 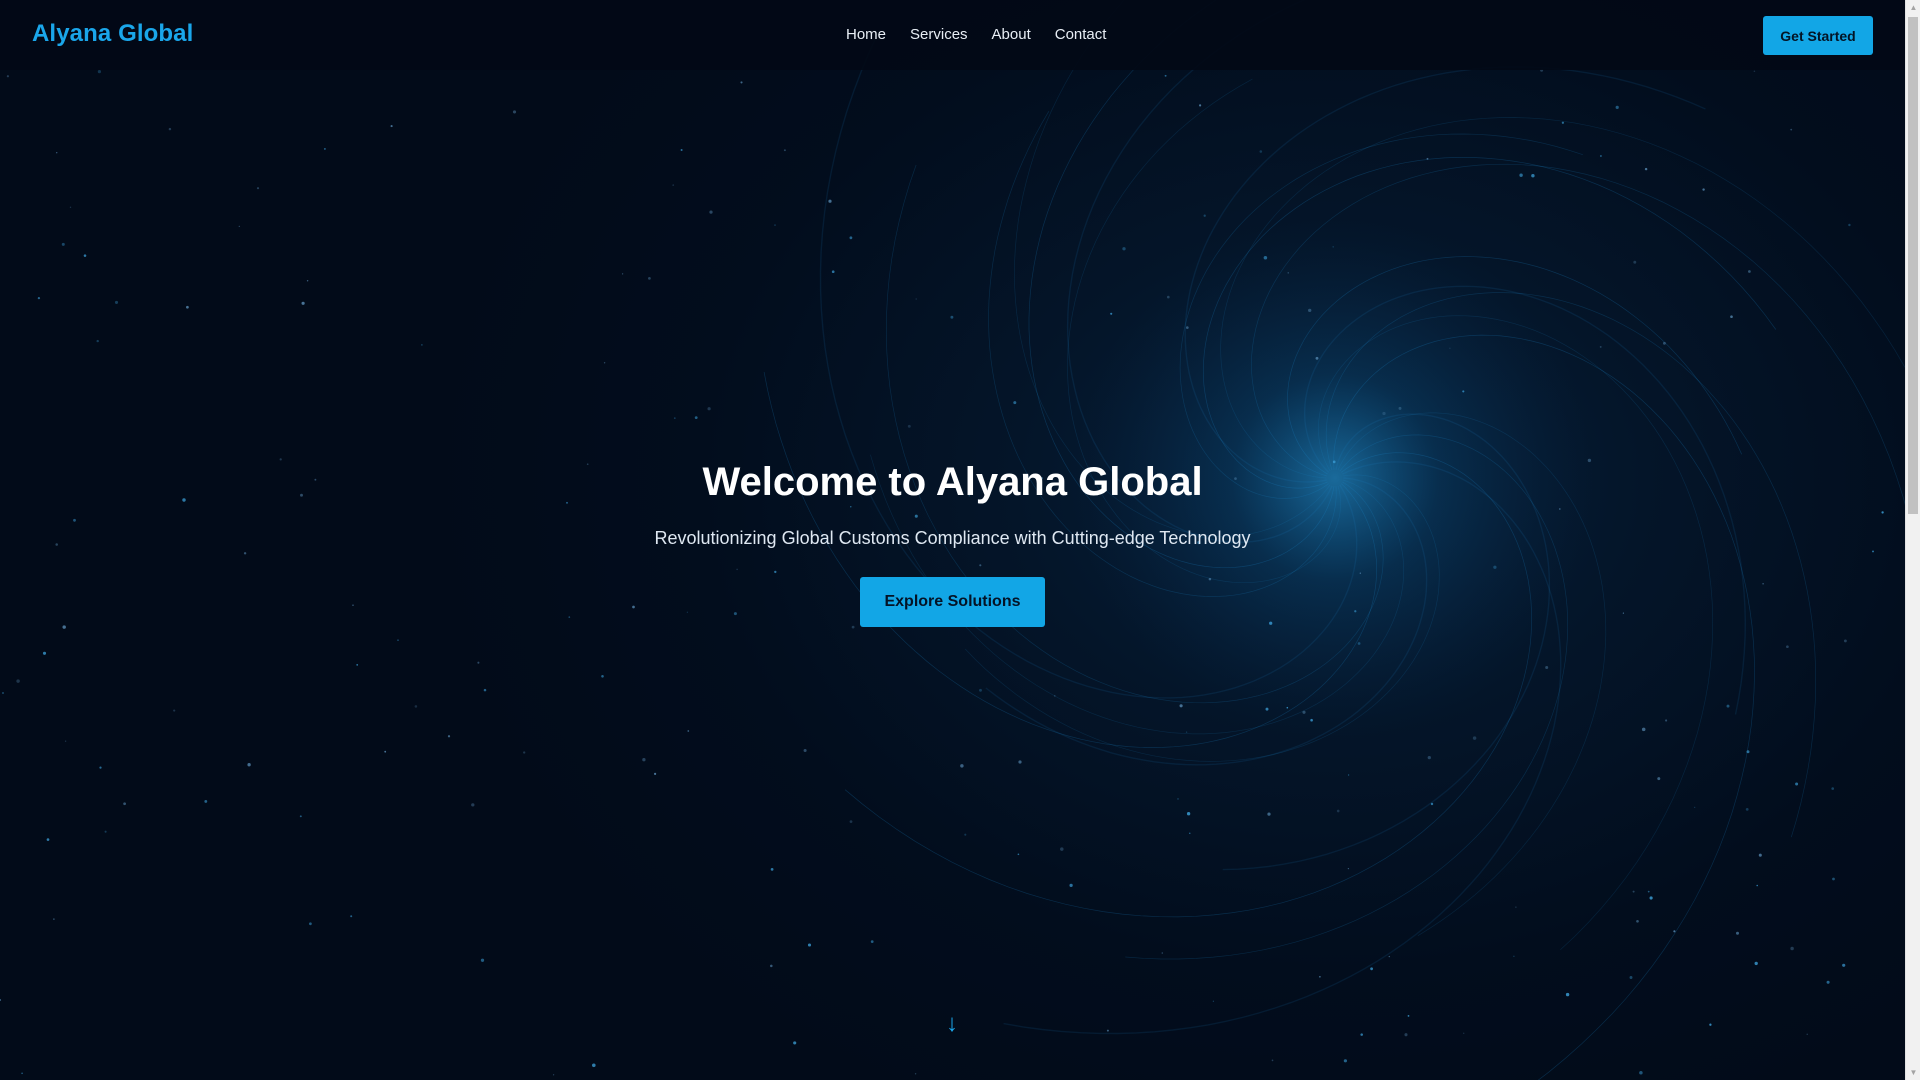 I want to click on main-nav: Home Services About Contact, so click(x=988, y=34).